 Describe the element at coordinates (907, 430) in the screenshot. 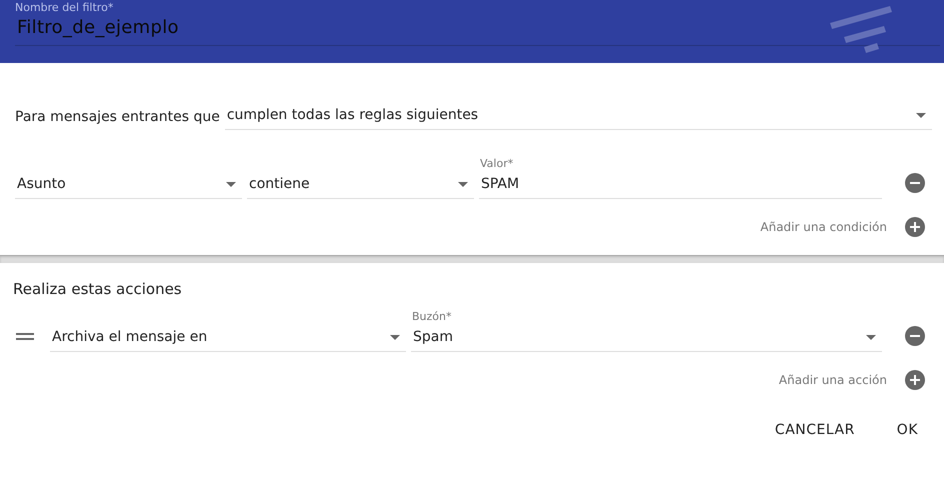

I see `dialog-button: OK` at that location.